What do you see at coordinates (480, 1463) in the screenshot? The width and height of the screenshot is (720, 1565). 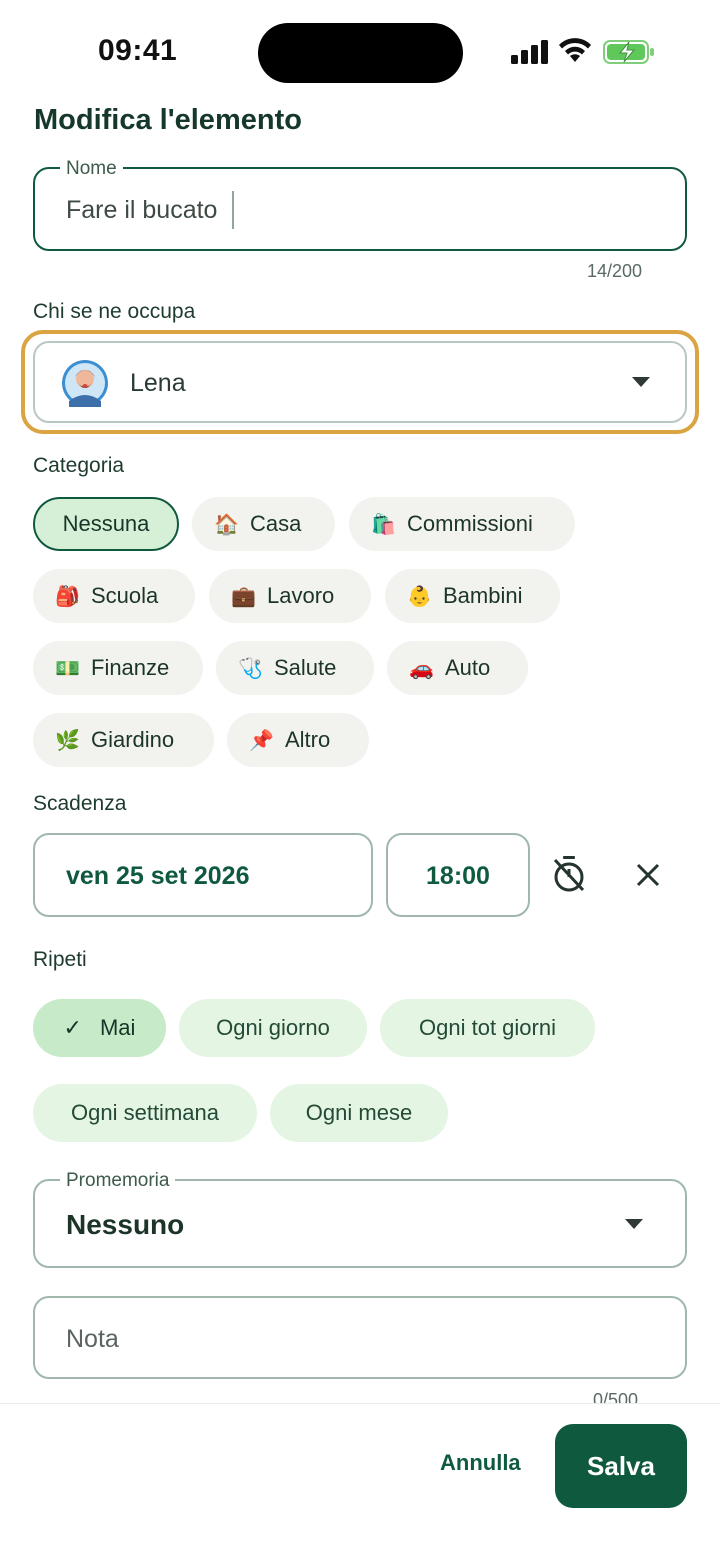 I see `cancel-button: Annulla` at bounding box center [480, 1463].